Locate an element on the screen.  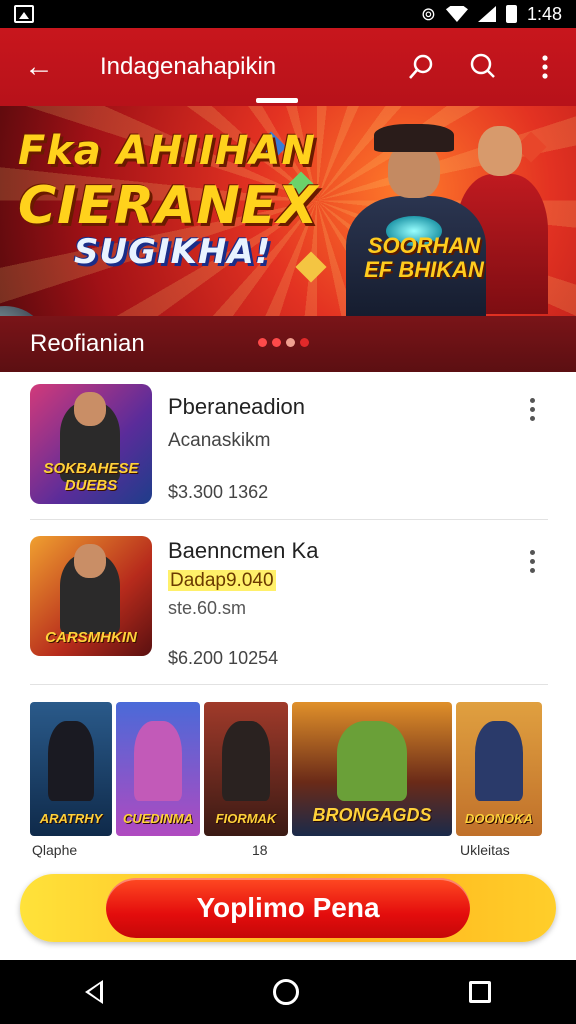
thumbnail-label: SOKBAHESE DUEBS is located at coordinates (91, 477).